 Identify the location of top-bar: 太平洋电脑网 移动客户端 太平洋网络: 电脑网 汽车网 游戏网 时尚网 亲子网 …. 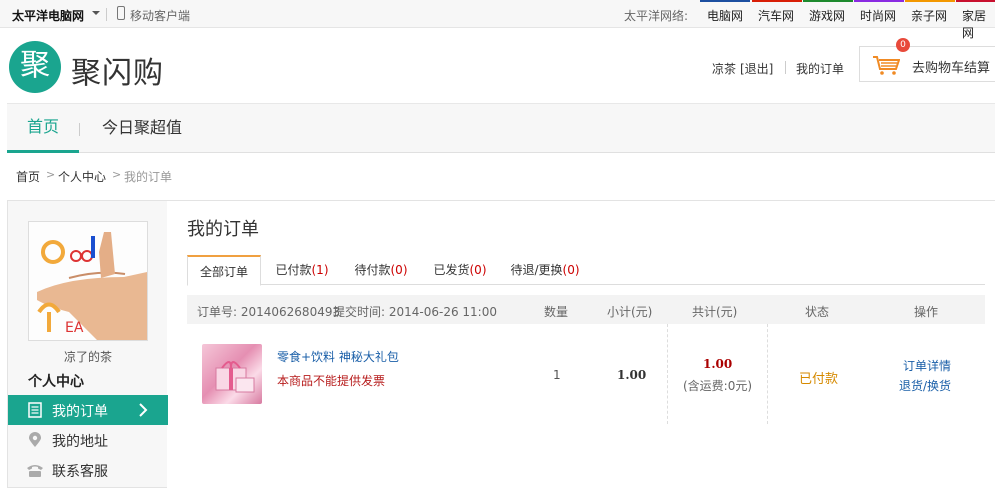
(497, 20).